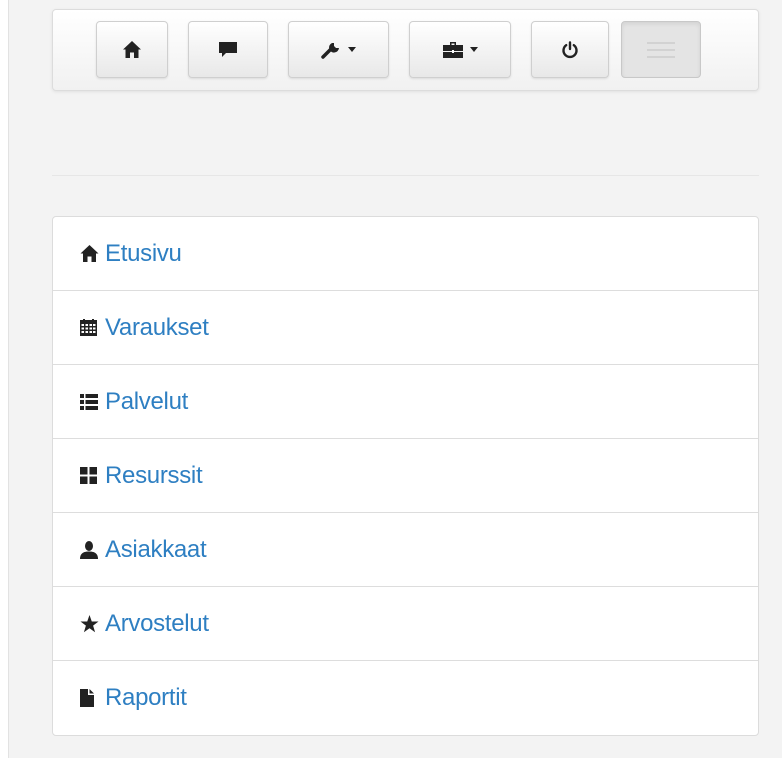 Image resolution: width=782 pixels, height=758 pixels. I want to click on menu-item-label: Raportit, so click(146, 697).